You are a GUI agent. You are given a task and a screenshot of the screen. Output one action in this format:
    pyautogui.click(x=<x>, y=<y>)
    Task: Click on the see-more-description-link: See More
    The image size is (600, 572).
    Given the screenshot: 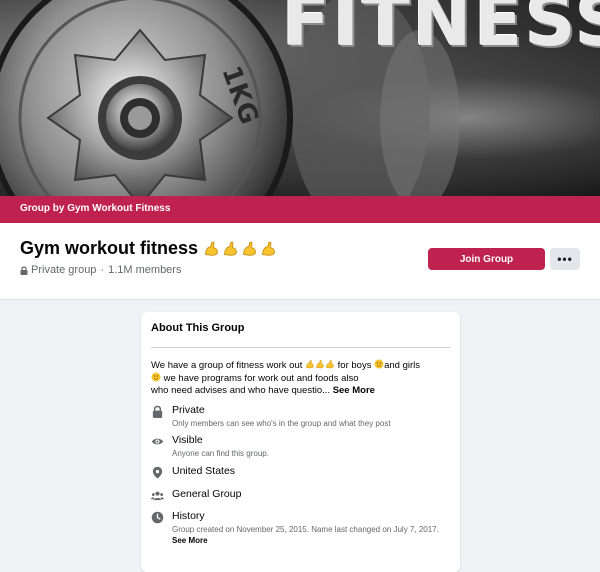 What is the action you would take?
    pyautogui.click(x=354, y=390)
    